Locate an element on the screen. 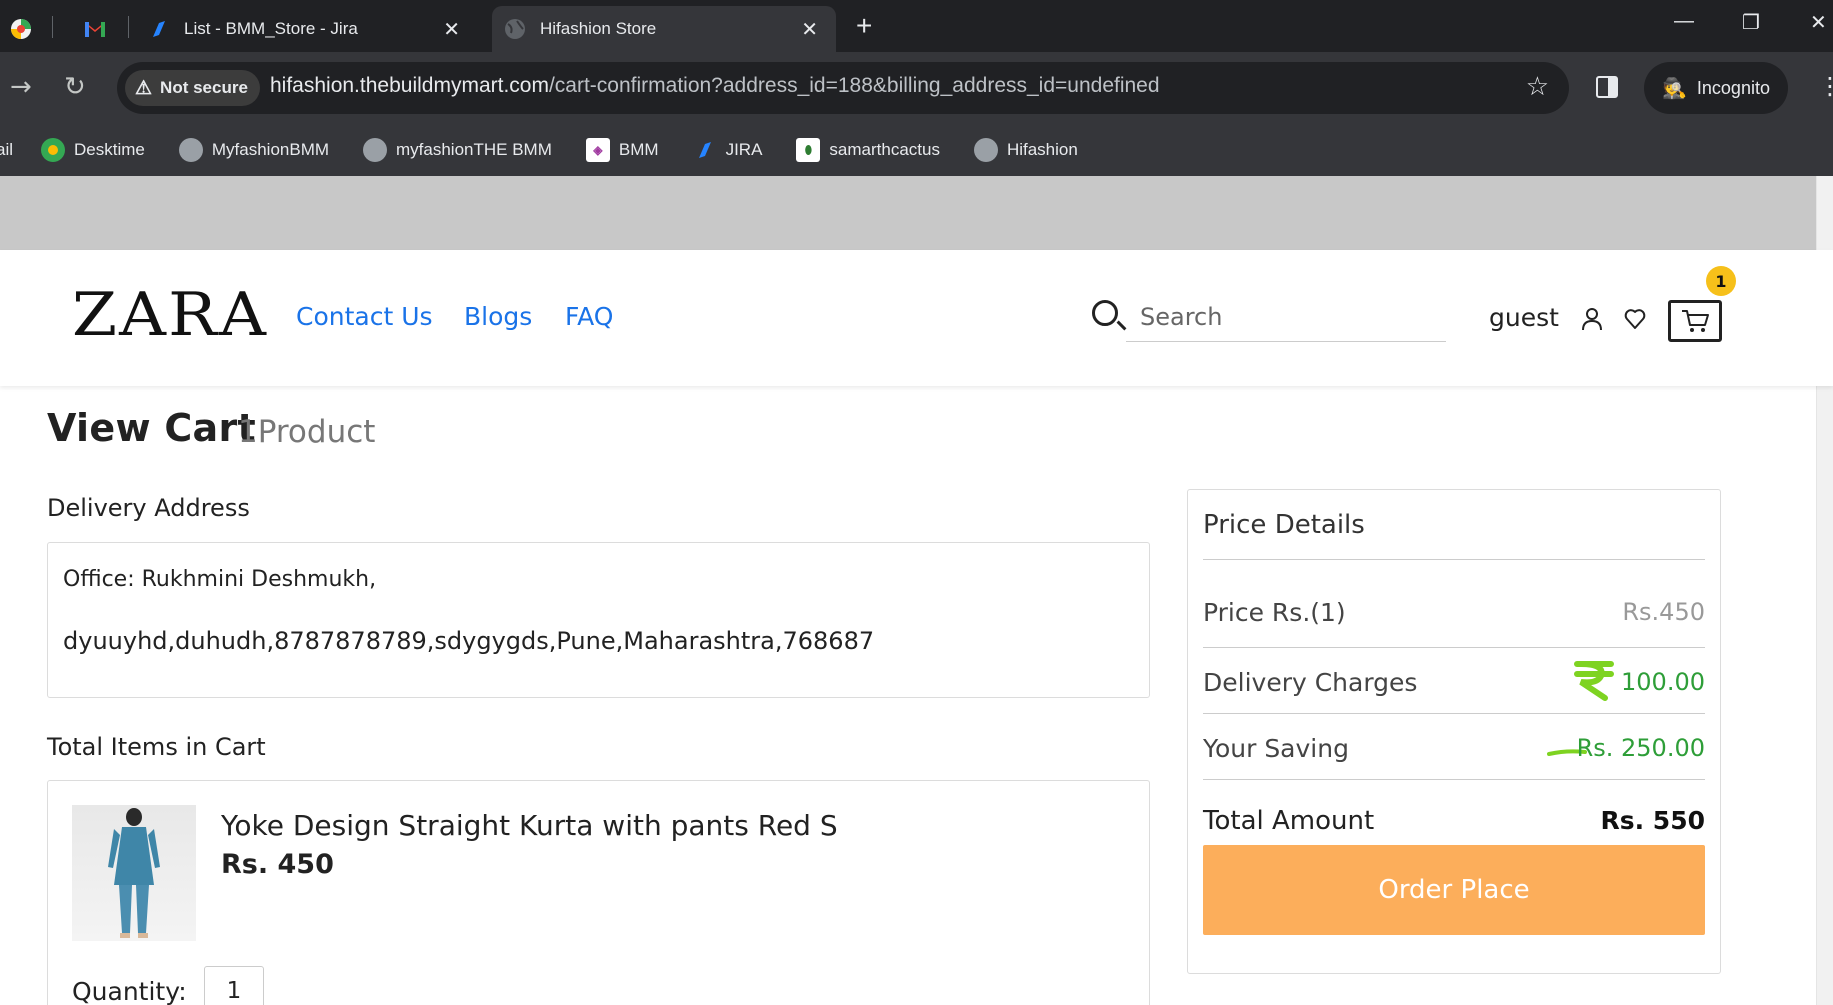 The height and width of the screenshot is (1005, 1833). delivery-charges-row: Delivery Charges 100.00 is located at coordinates (1454, 680).